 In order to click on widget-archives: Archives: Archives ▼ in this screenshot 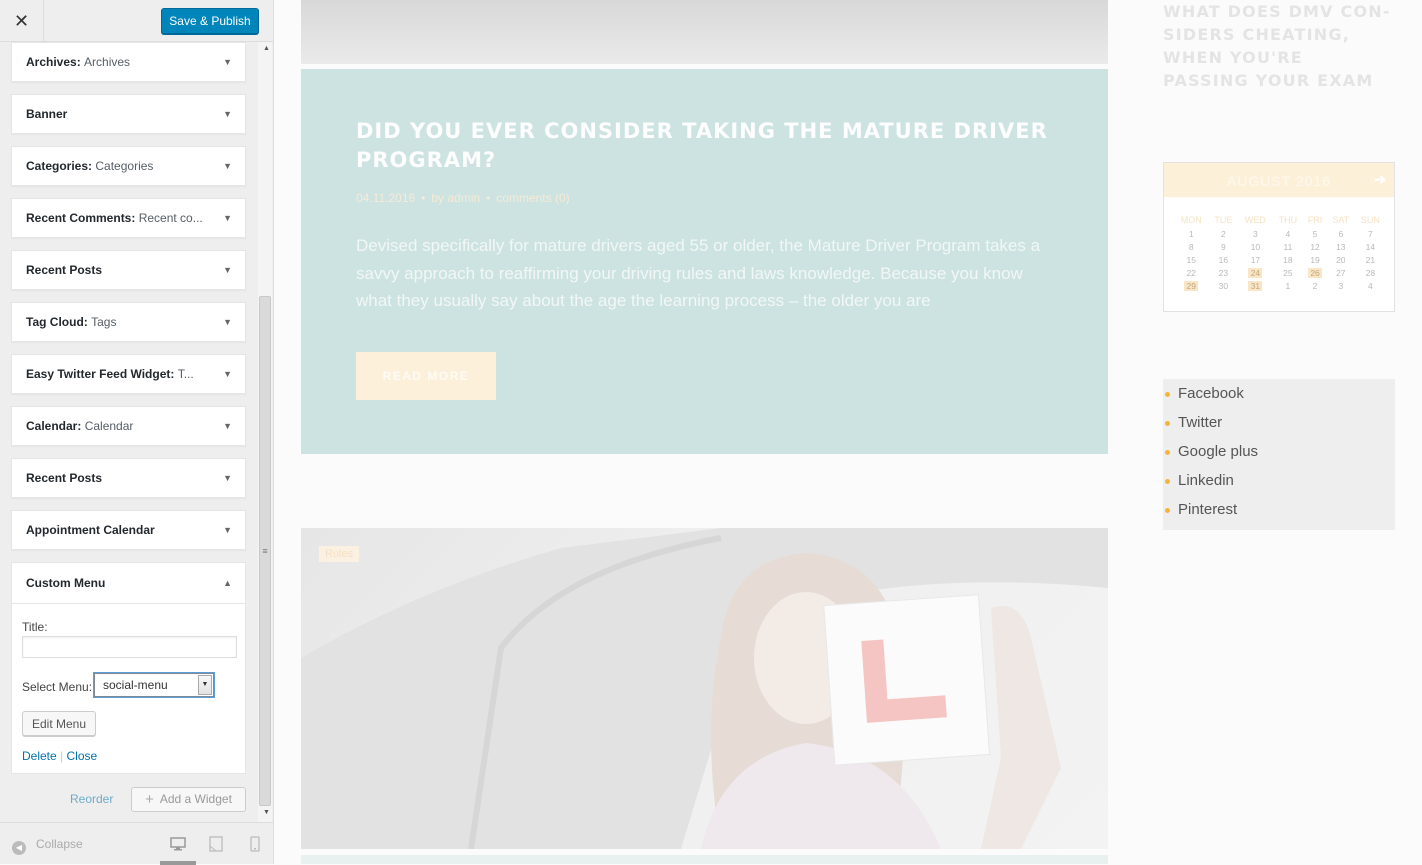, I will do `click(128, 62)`.